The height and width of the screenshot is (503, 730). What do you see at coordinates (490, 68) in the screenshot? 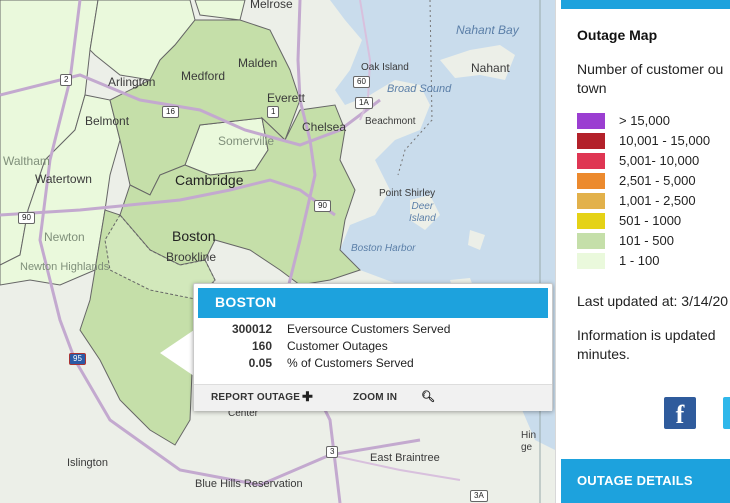
I see `place-nahant: Nahant` at bounding box center [490, 68].